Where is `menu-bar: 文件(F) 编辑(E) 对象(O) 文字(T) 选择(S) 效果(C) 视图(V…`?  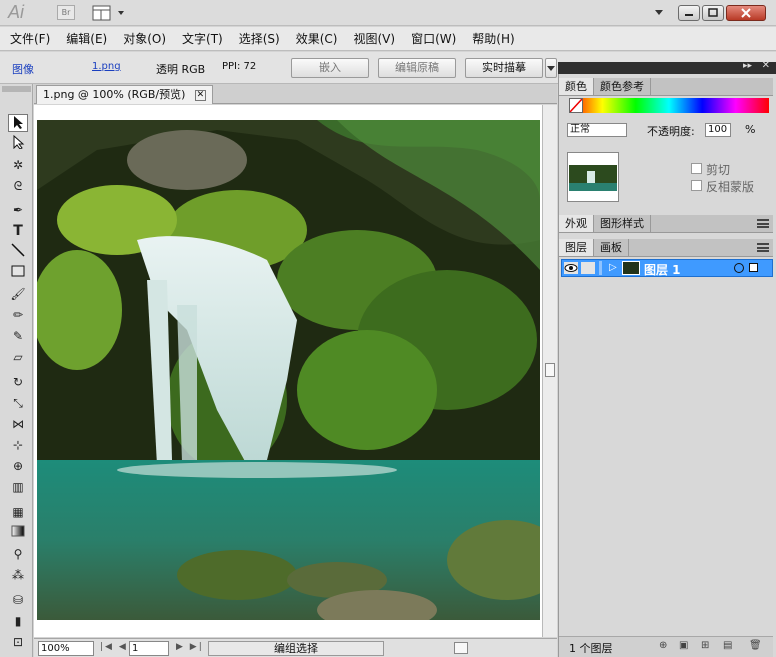
menu-bar: 文件(F) 编辑(E) 对象(O) 文字(T) 选择(S) 效果(C) 视图(V… is located at coordinates (388, 39).